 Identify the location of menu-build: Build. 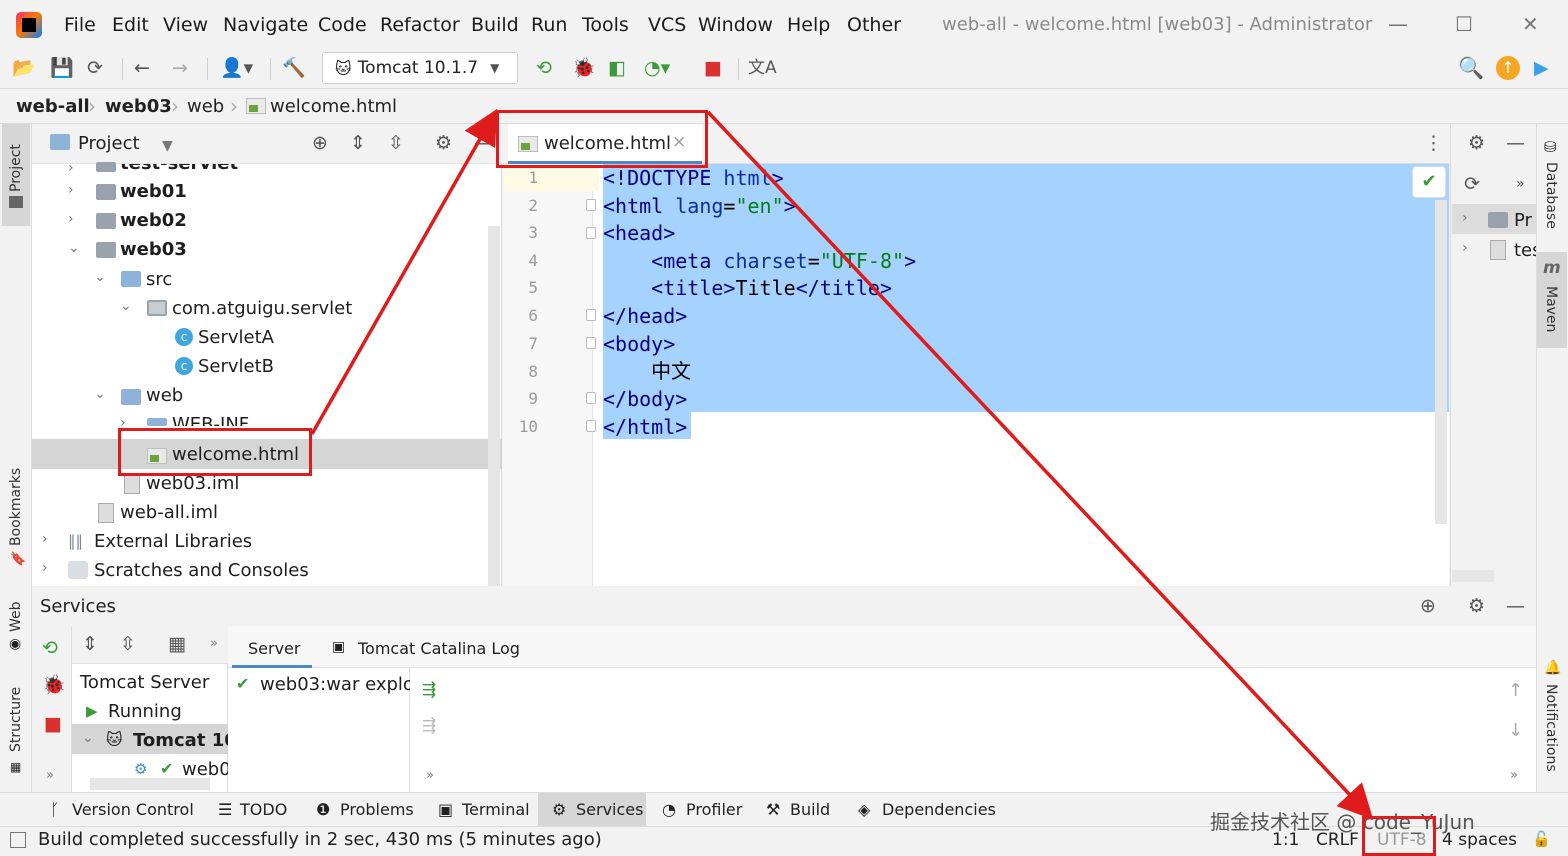
(495, 25).